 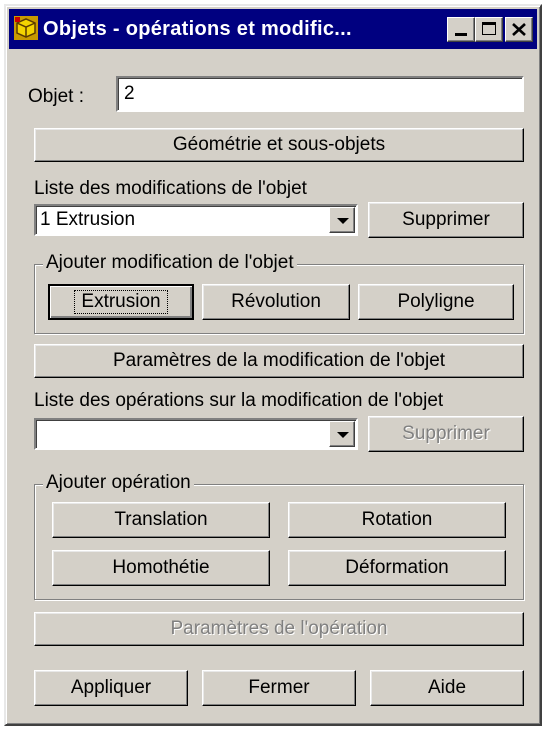 What do you see at coordinates (446, 434) in the screenshot?
I see `delete-operation-button: Supprimer` at bounding box center [446, 434].